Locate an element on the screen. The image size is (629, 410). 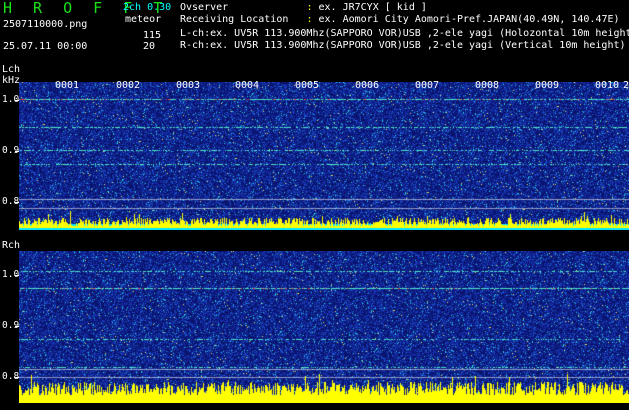
location-label: Receiving Location is located at coordinates (234, 19).